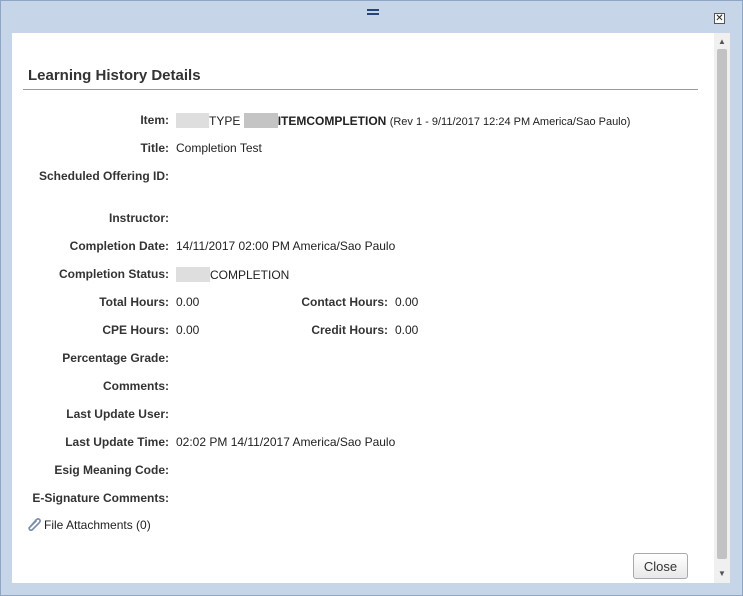 This screenshot has height=596, width=743. I want to click on file-attachments-link: File Attachments (0), so click(88, 524).